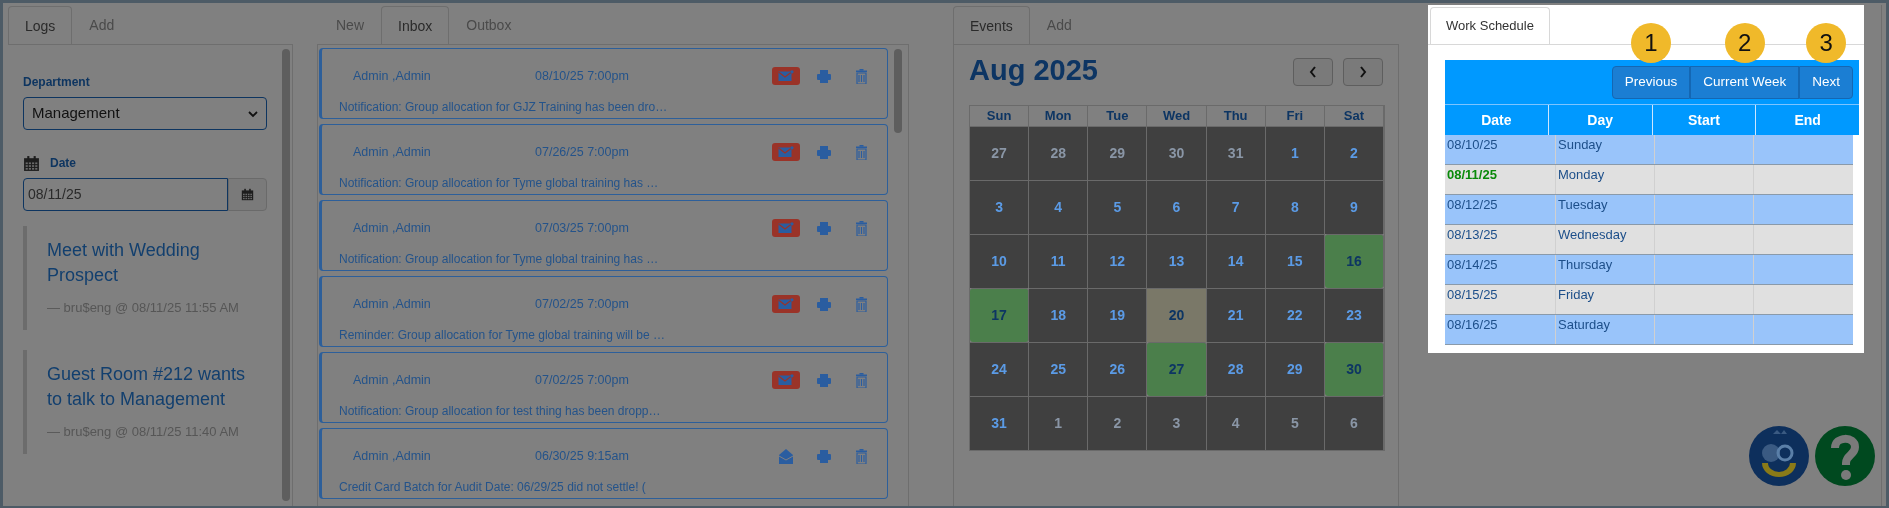  I want to click on tab: Events, so click(991, 25).